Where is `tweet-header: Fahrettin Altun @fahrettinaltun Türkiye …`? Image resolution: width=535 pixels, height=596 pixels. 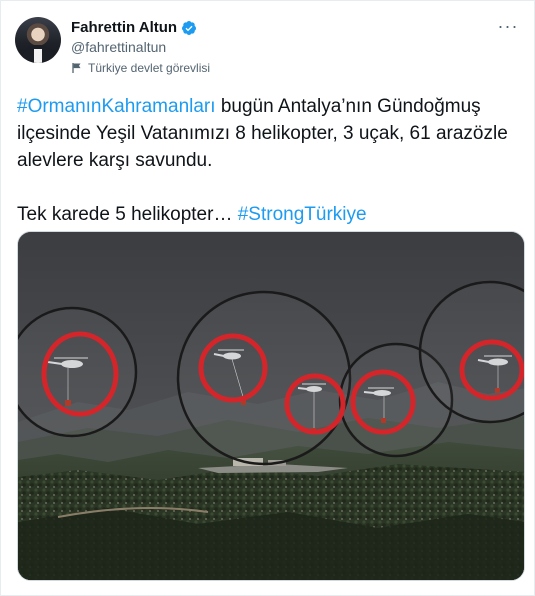
tweet-header: Fahrettin Altun @fahrettinaltun Türkiye … is located at coordinates (268, 44).